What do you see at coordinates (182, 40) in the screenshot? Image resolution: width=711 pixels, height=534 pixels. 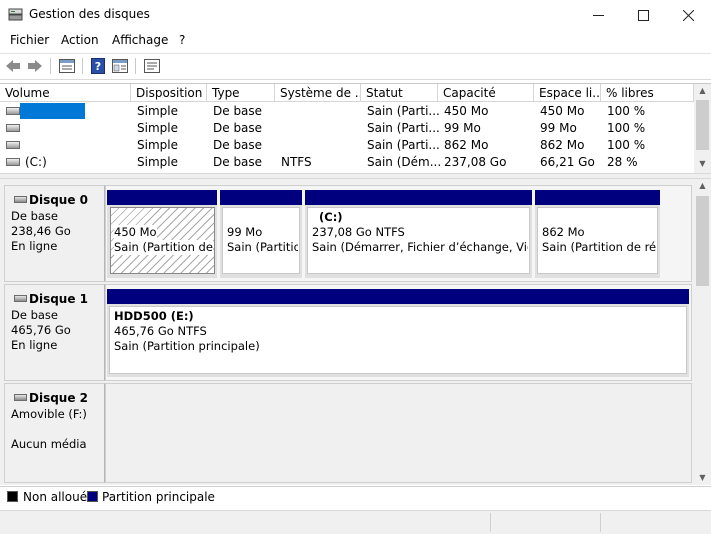 I see `menu-help: ?` at bounding box center [182, 40].